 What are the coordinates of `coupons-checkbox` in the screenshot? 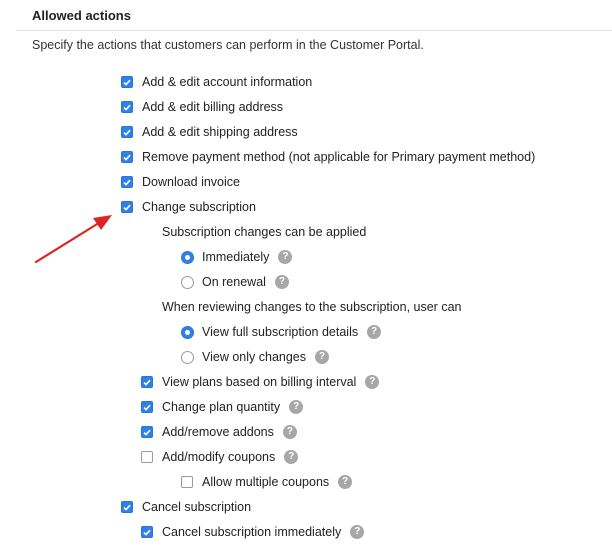 It's located at (147, 457).